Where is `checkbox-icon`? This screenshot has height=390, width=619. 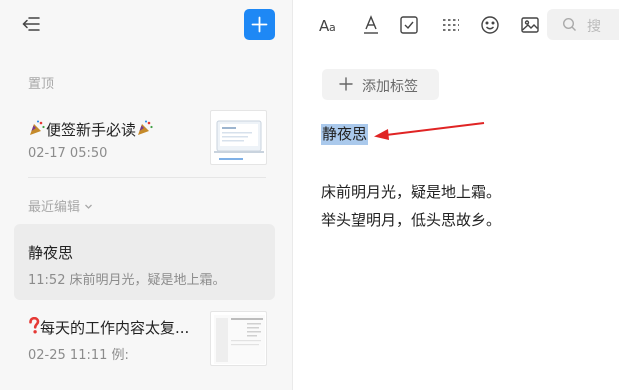 checkbox-icon is located at coordinates (409, 25).